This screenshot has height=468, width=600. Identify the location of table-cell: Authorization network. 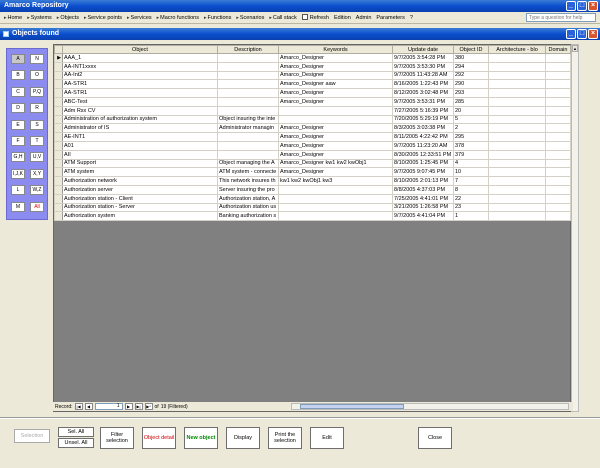
(140, 181).